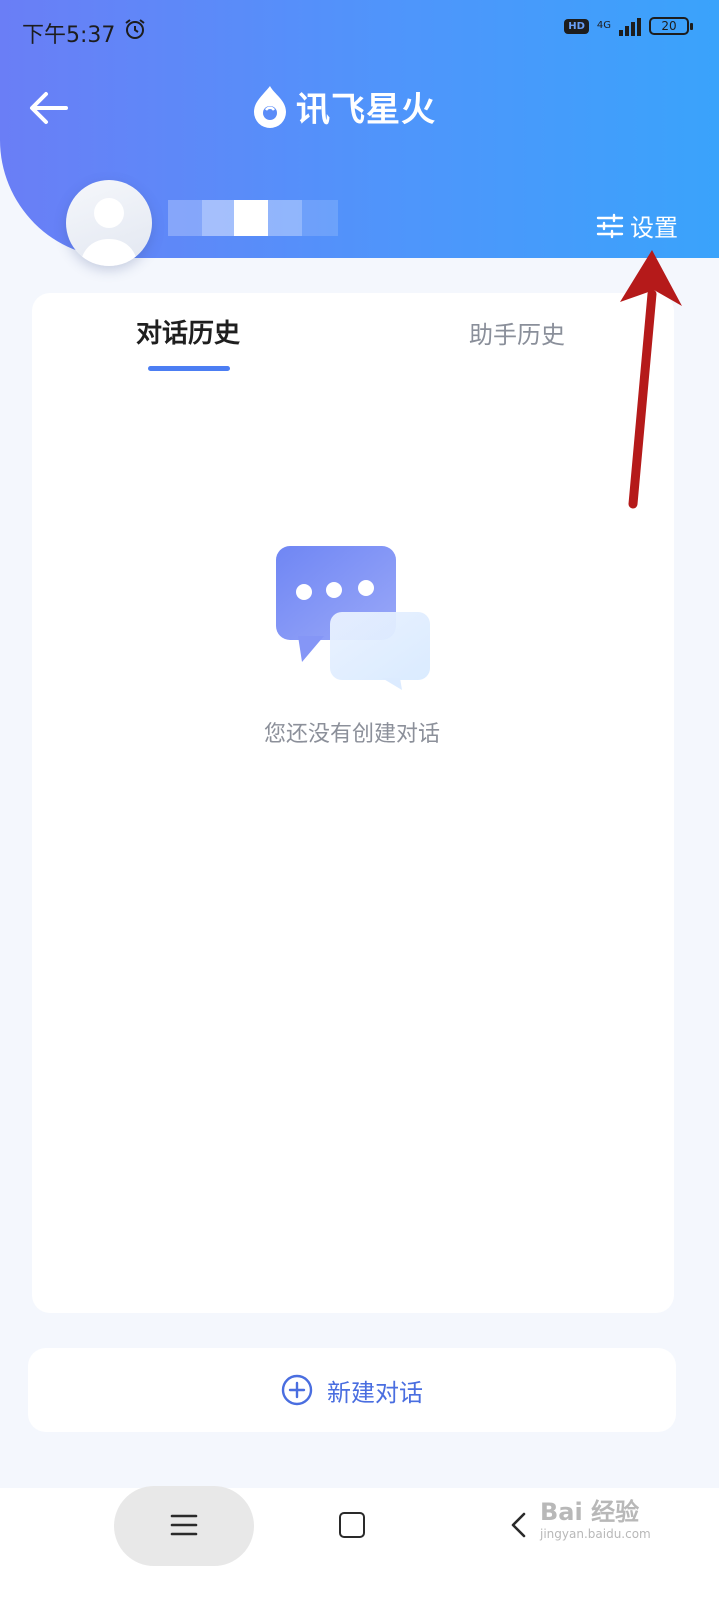  What do you see at coordinates (353, 618) in the screenshot?
I see `chat-bubbles-icon` at bounding box center [353, 618].